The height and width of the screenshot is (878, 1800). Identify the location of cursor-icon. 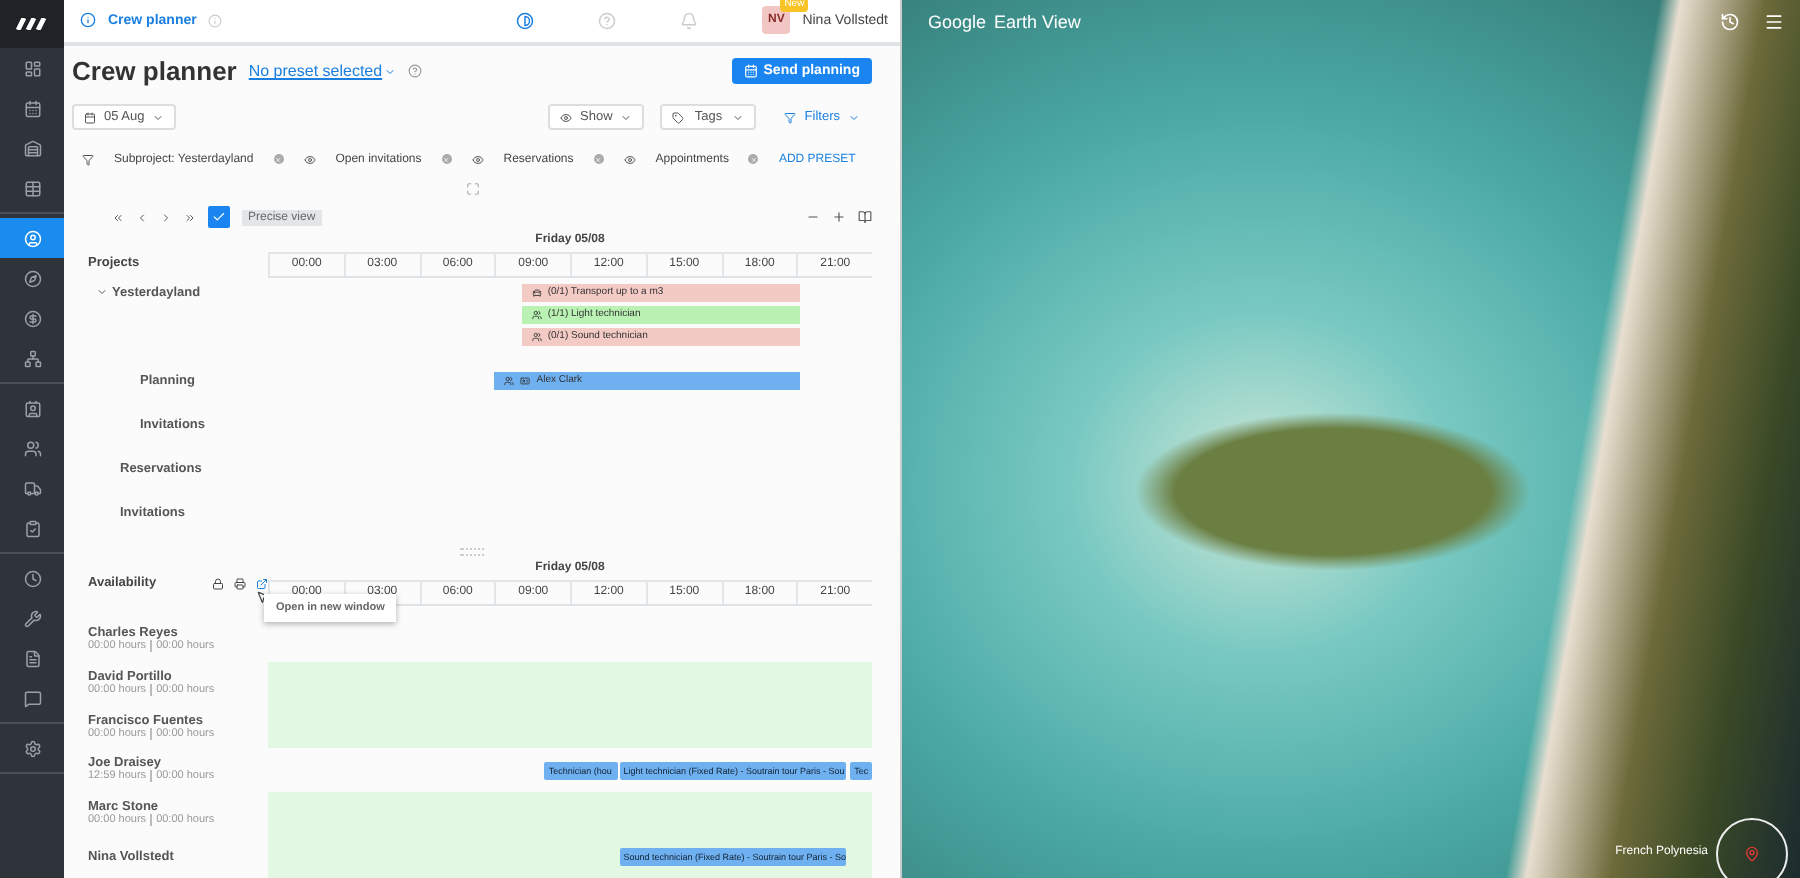
(263, 596).